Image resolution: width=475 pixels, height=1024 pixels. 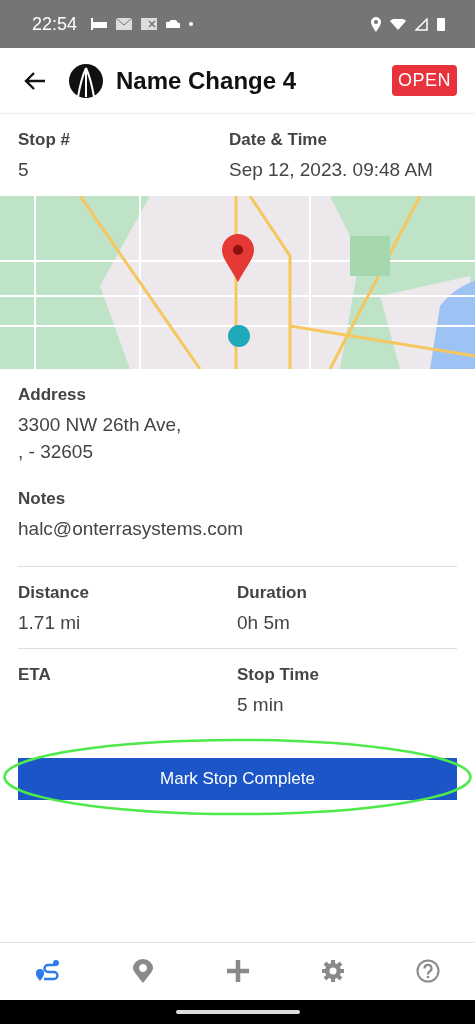 What do you see at coordinates (272, 593) in the screenshot?
I see `field-label: Duration` at bounding box center [272, 593].